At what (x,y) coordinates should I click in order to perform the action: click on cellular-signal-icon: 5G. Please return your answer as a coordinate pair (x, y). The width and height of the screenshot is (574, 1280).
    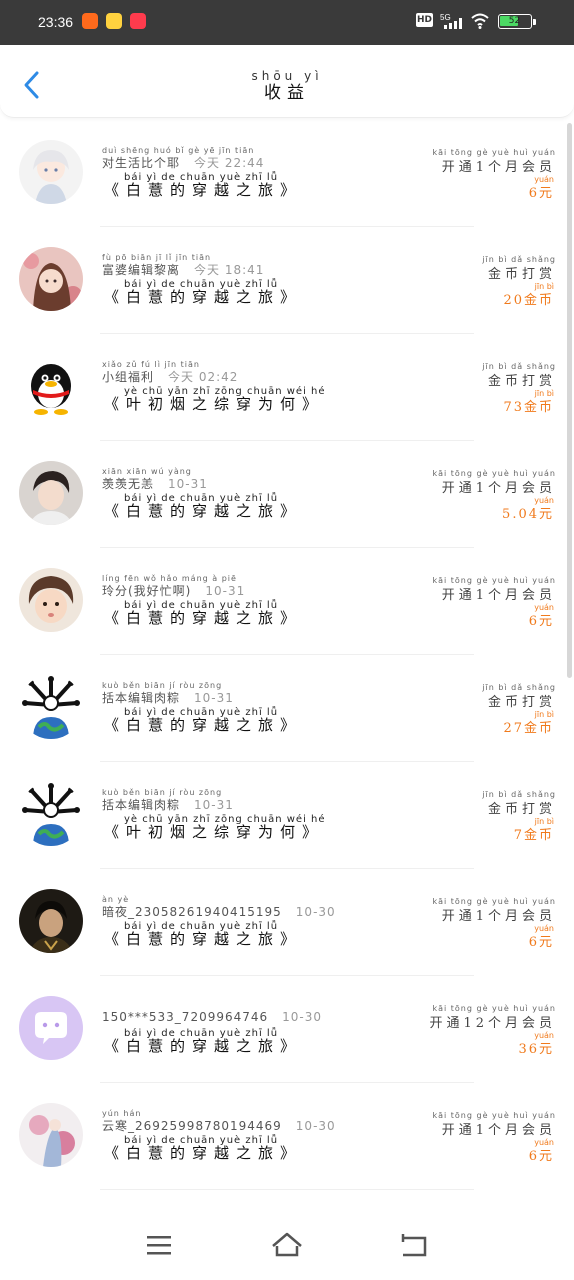
    Looking at the image, I should click on (451, 21).